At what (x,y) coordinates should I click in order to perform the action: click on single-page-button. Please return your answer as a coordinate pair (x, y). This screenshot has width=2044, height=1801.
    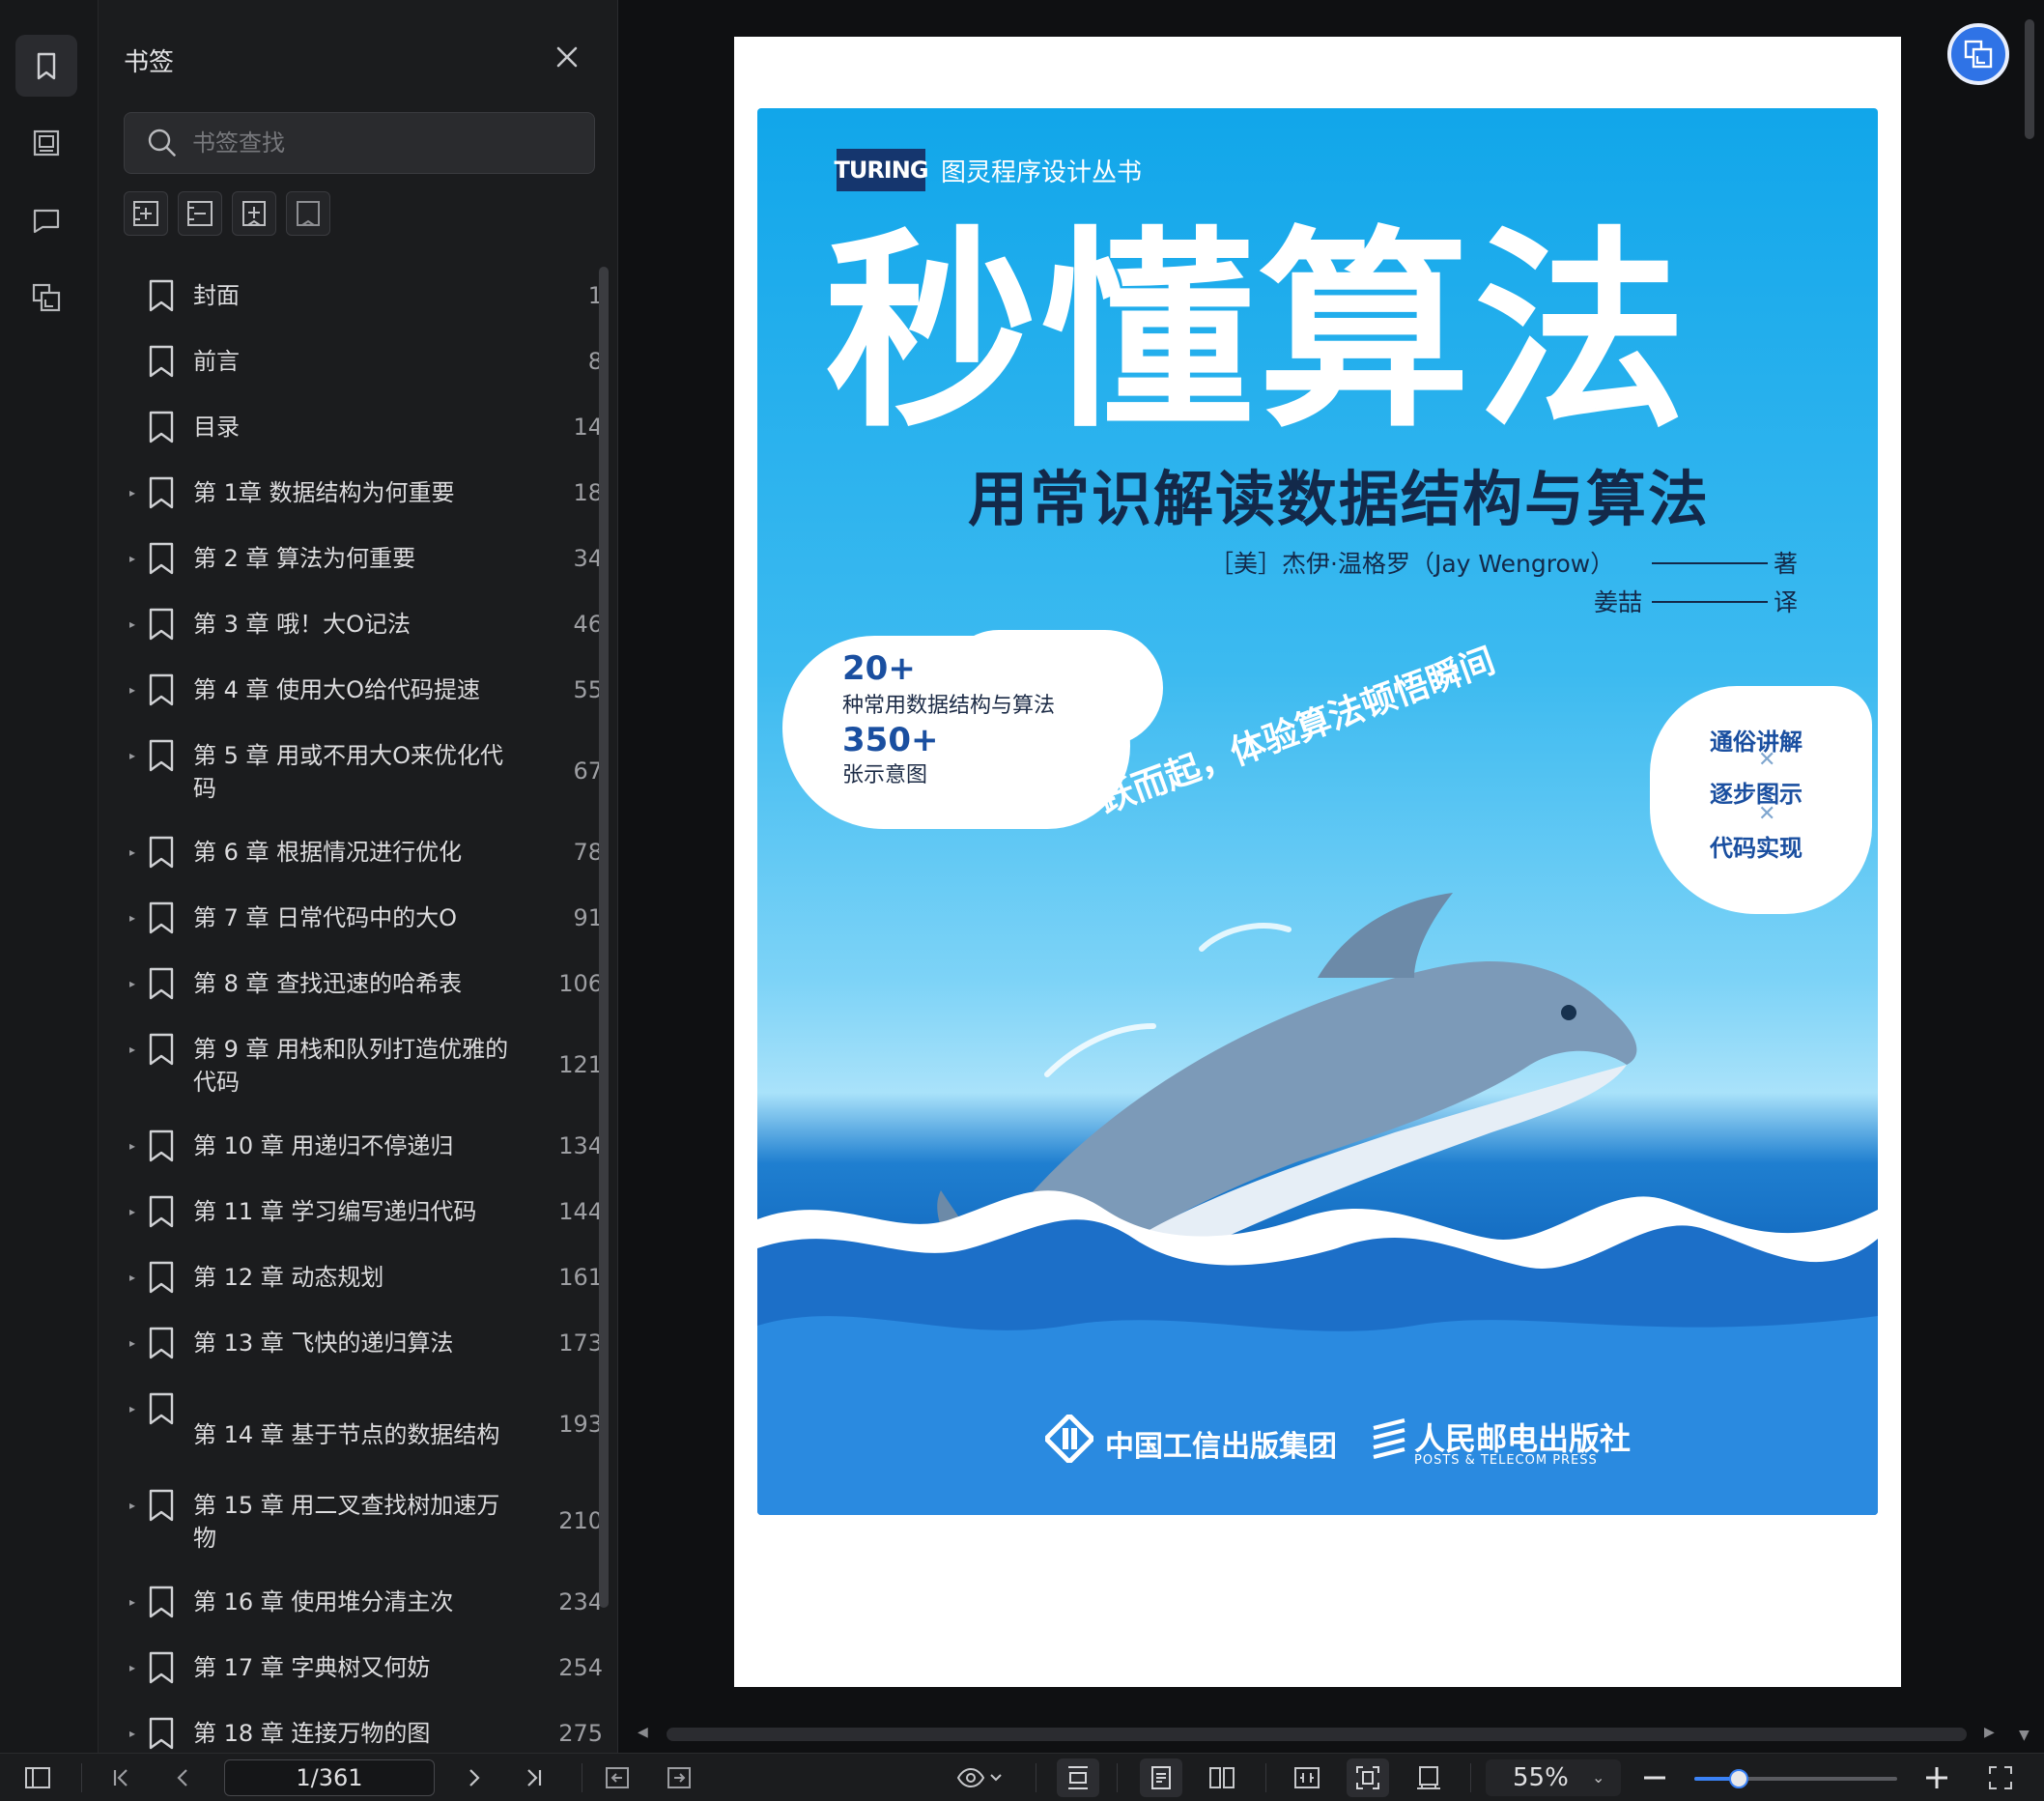
    Looking at the image, I should click on (1161, 1777).